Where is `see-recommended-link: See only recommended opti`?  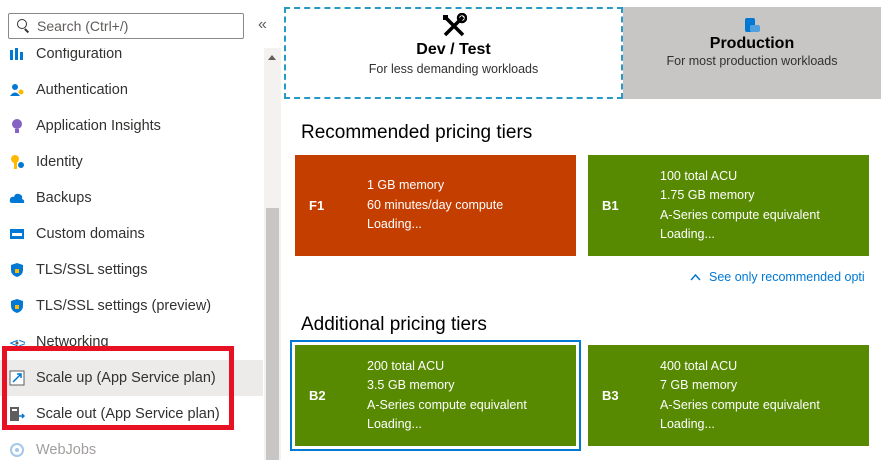 see-recommended-link: See only recommended opti is located at coordinates (777, 277).